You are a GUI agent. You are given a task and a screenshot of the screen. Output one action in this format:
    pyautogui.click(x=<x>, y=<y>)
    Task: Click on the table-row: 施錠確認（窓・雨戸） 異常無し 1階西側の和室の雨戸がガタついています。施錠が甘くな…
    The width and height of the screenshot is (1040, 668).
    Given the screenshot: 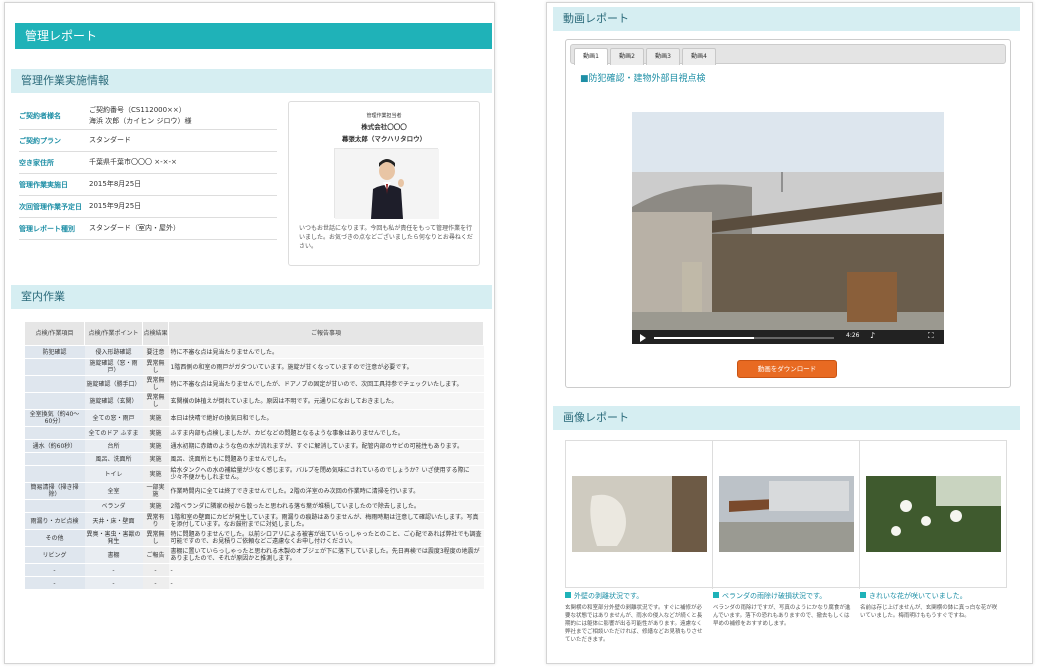 What is the action you would take?
    pyautogui.click(x=254, y=367)
    